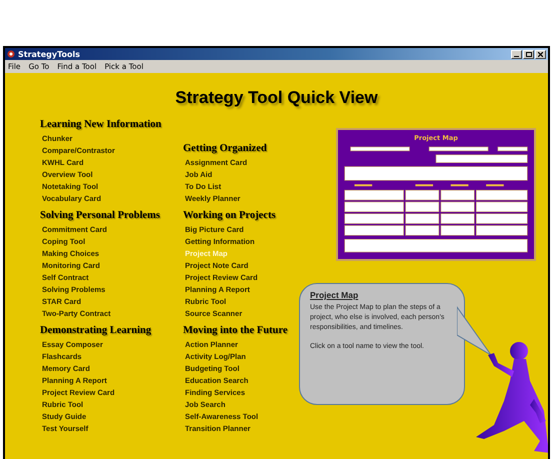  Describe the element at coordinates (96, 331) in the screenshot. I see `category-heading: Demonstrating Learning` at that location.